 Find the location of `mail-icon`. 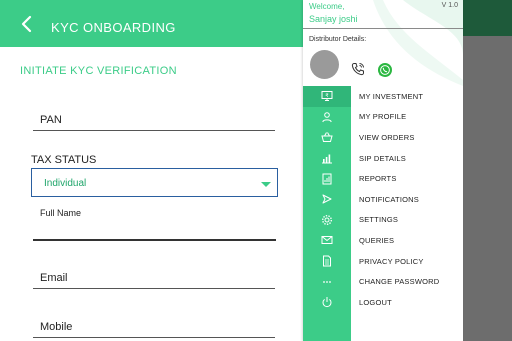

mail-icon is located at coordinates (327, 240).